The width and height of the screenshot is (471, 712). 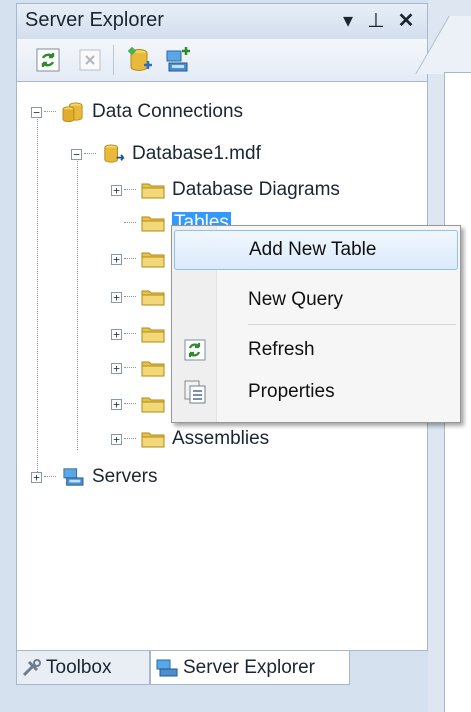 What do you see at coordinates (348, 21) in the screenshot?
I see `window-position-dropdown-icon: ▾` at bounding box center [348, 21].